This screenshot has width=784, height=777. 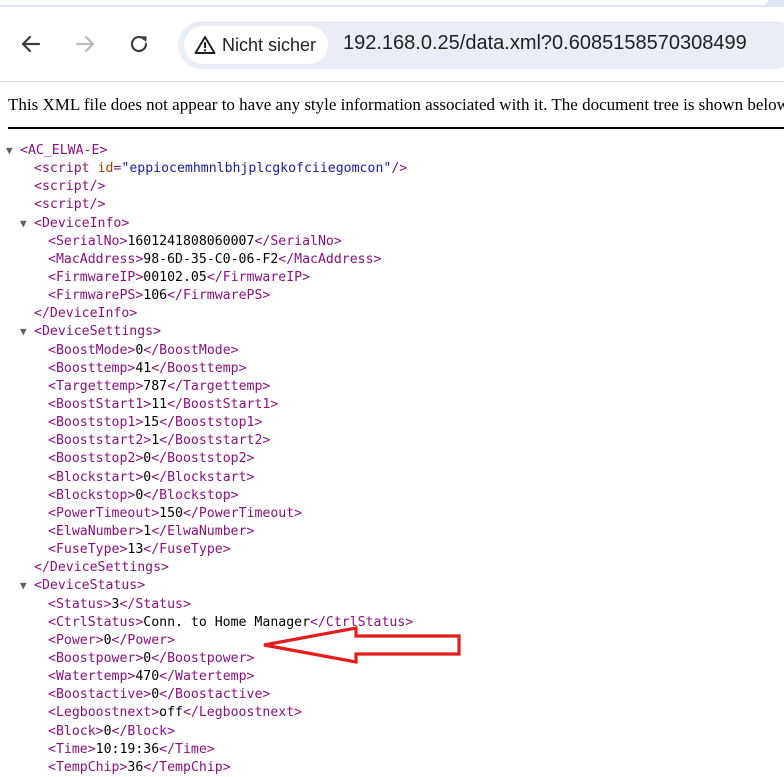 I want to click on tag-close: </Power>, so click(x=143, y=640).